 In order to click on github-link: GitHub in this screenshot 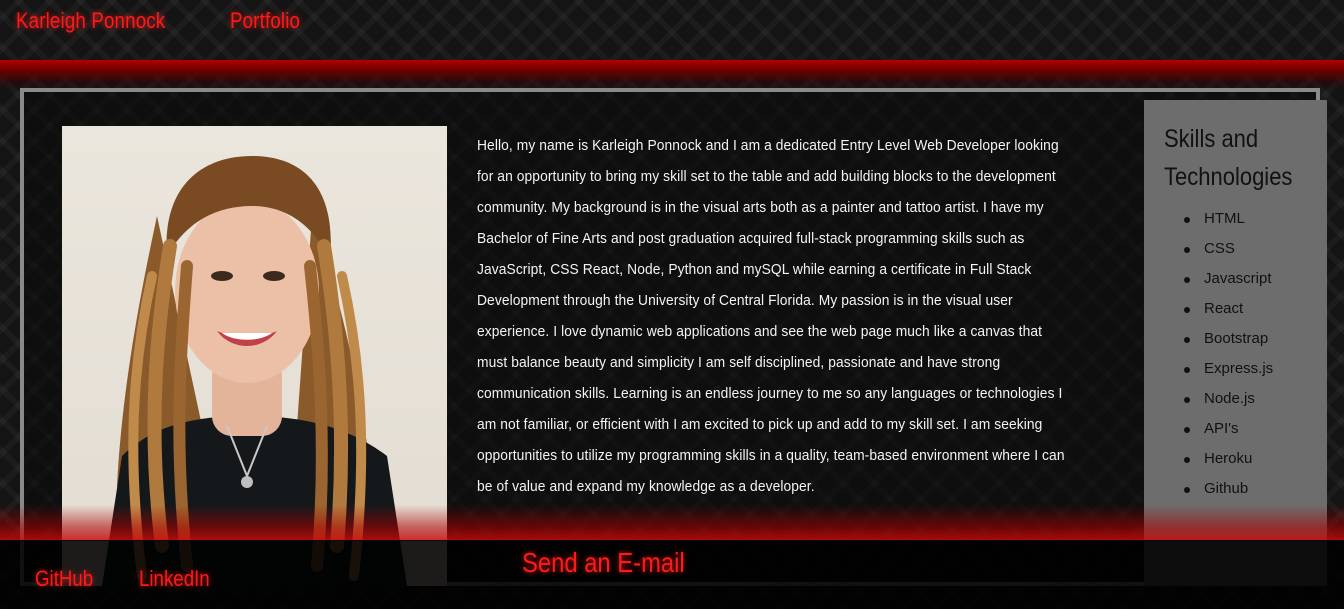, I will do `click(64, 579)`.